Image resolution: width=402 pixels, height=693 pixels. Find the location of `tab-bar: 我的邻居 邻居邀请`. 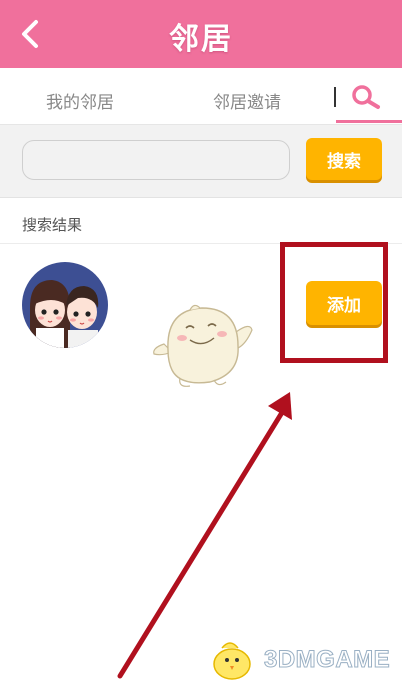

tab-bar: 我的邻居 邻居邀请 is located at coordinates (201, 96).